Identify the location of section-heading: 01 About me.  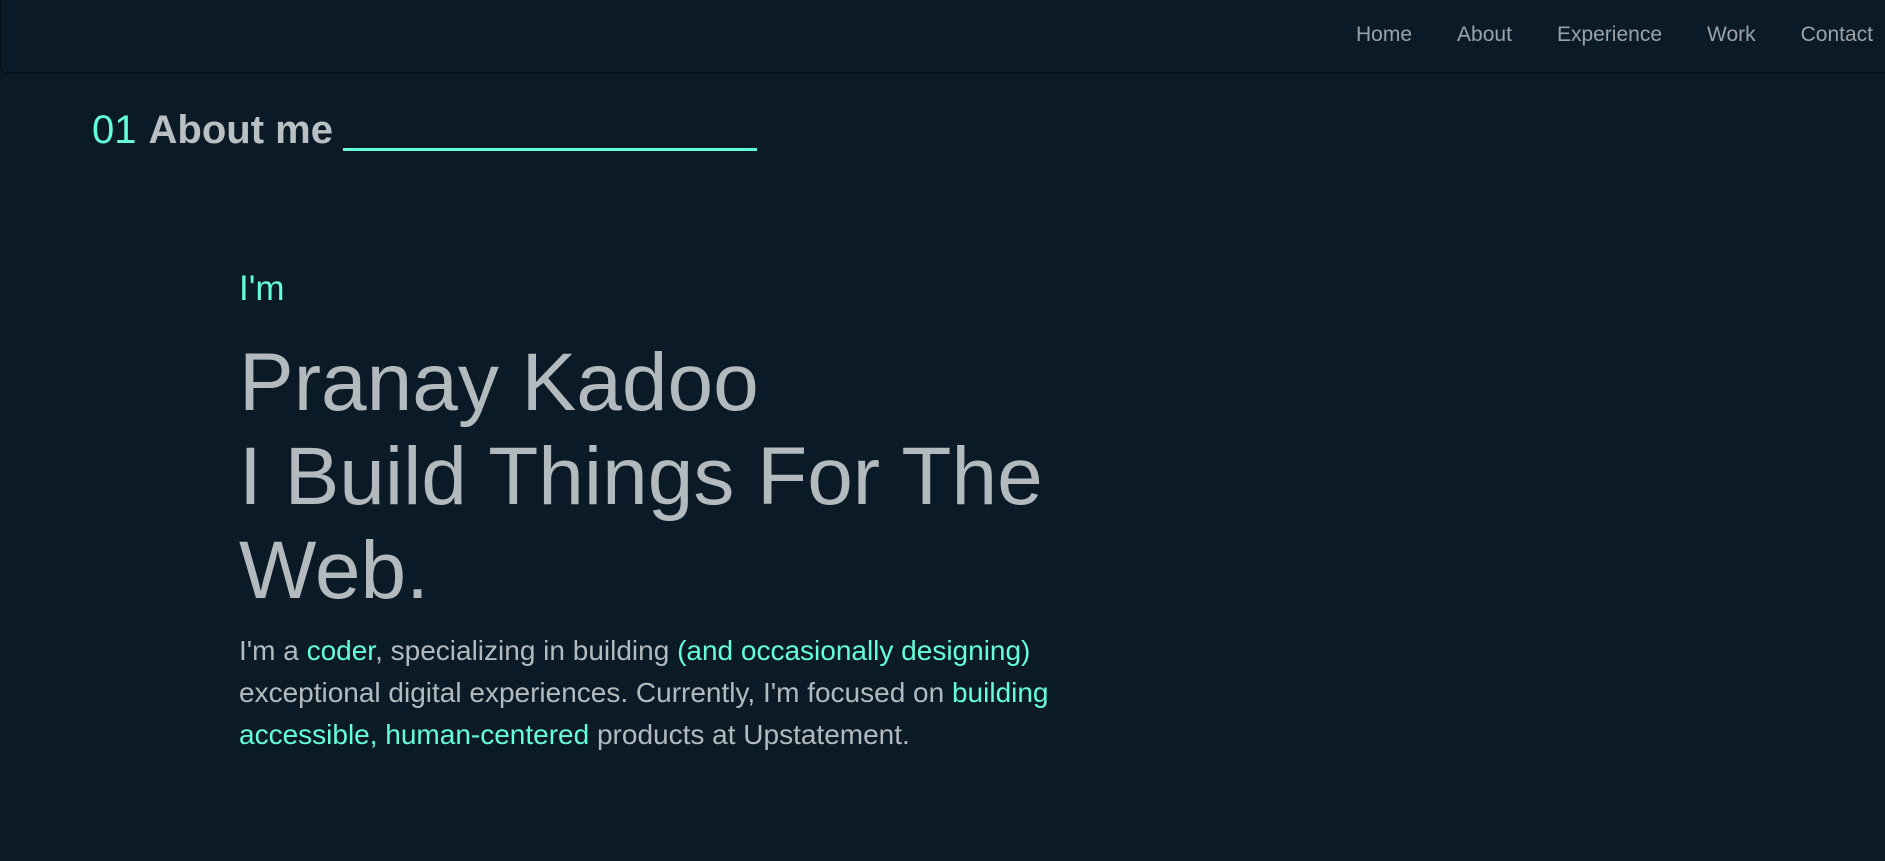
(424, 130).